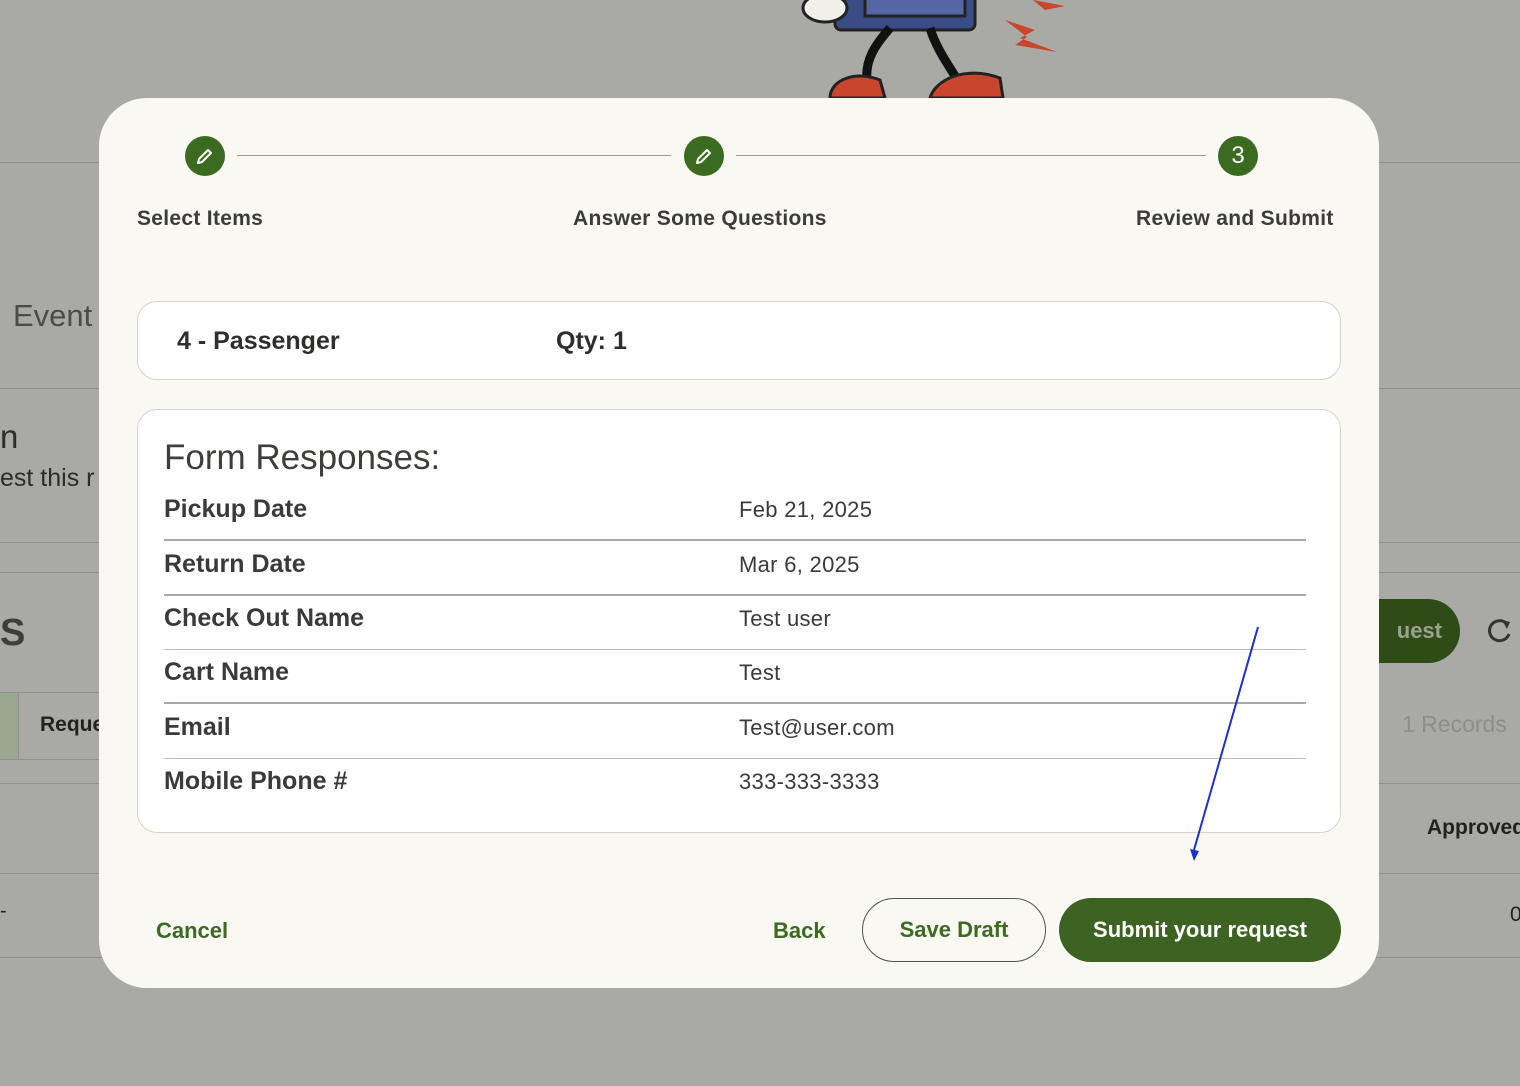 This screenshot has width=1520, height=1086. Describe the element at coordinates (235, 564) in the screenshot. I see `response-label: Return Date` at that location.